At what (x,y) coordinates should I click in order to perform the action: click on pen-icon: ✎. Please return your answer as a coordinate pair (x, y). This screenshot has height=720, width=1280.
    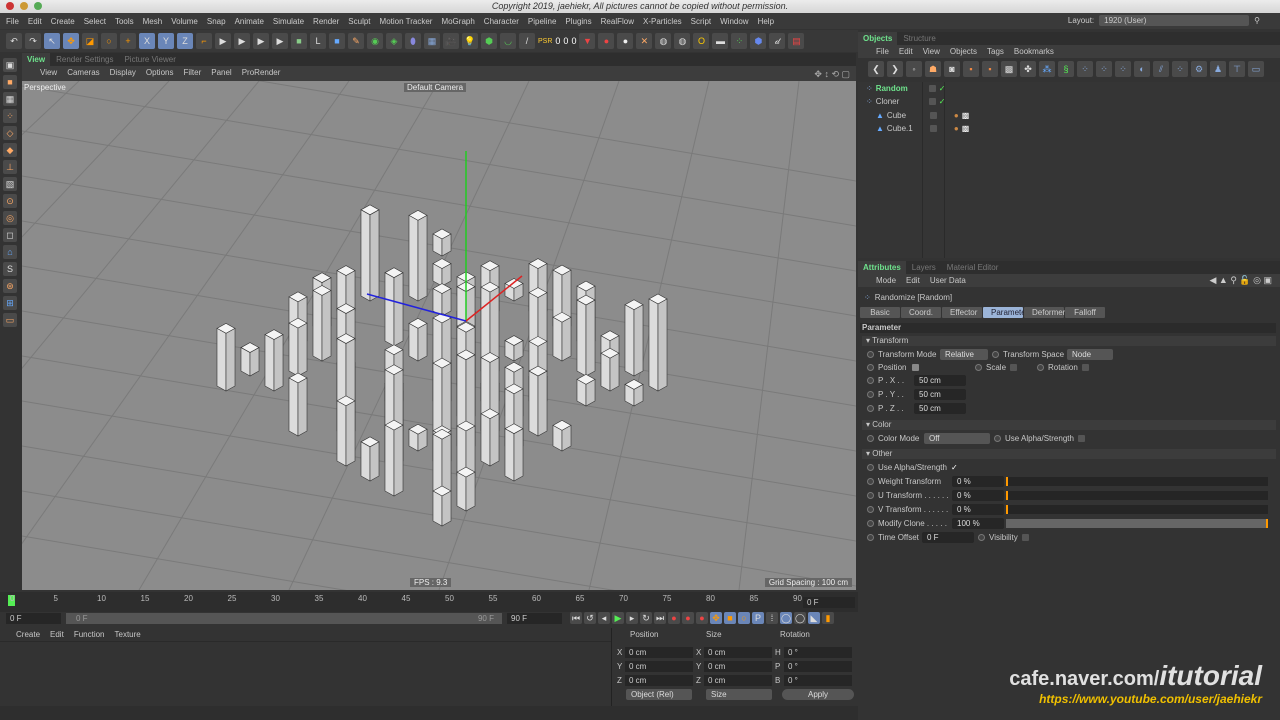
    Looking at the image, I should click on (356, 41).